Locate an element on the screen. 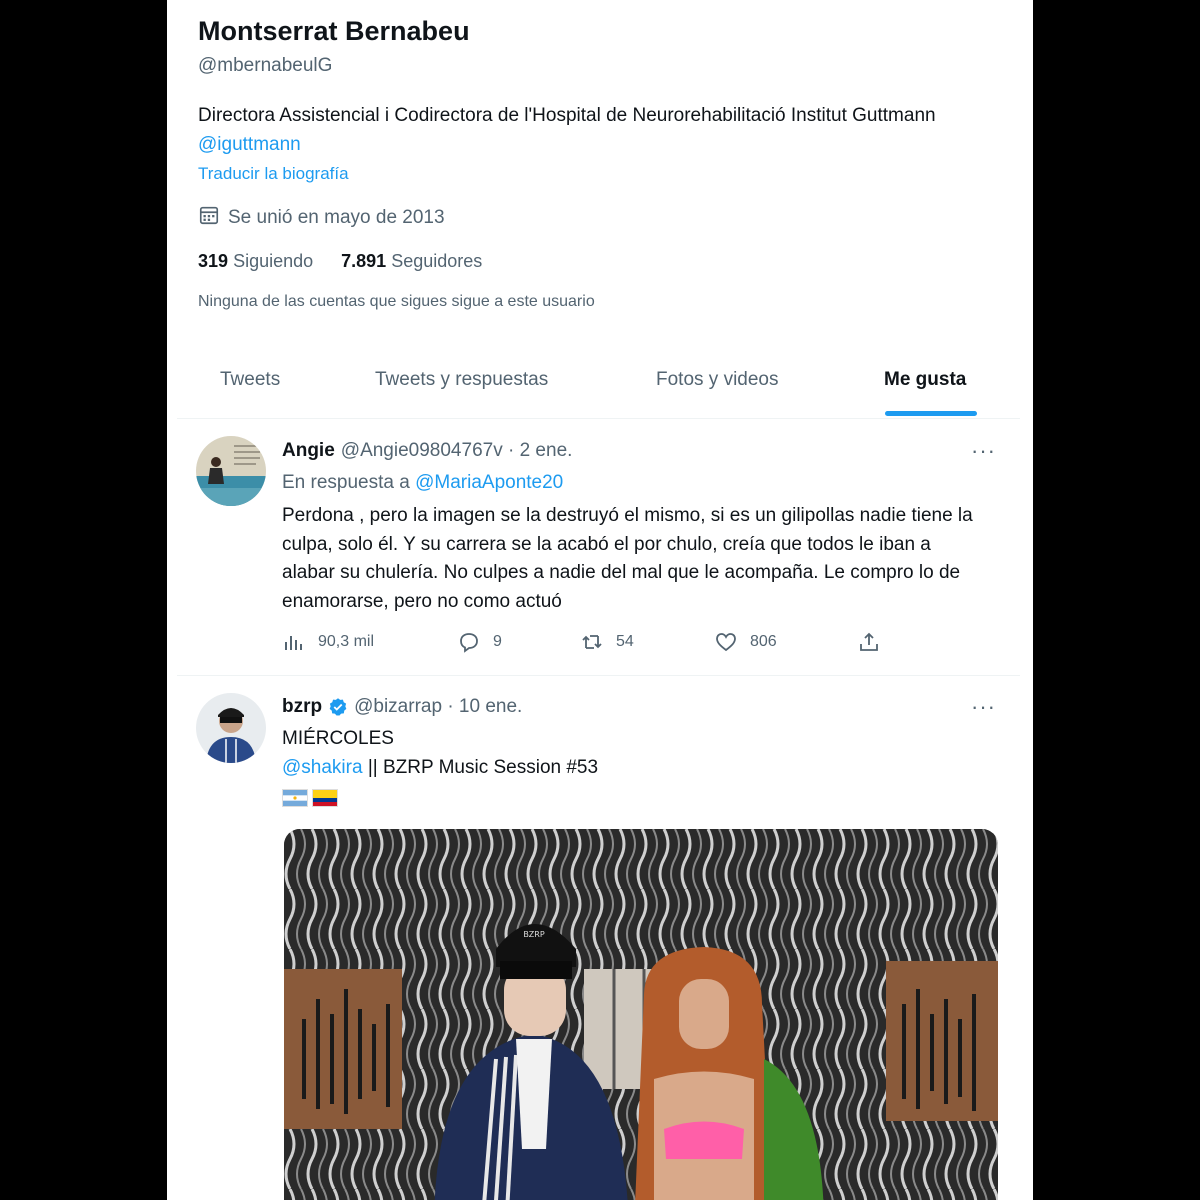  argentina-flag-icon is located at coordinates (295, 797).